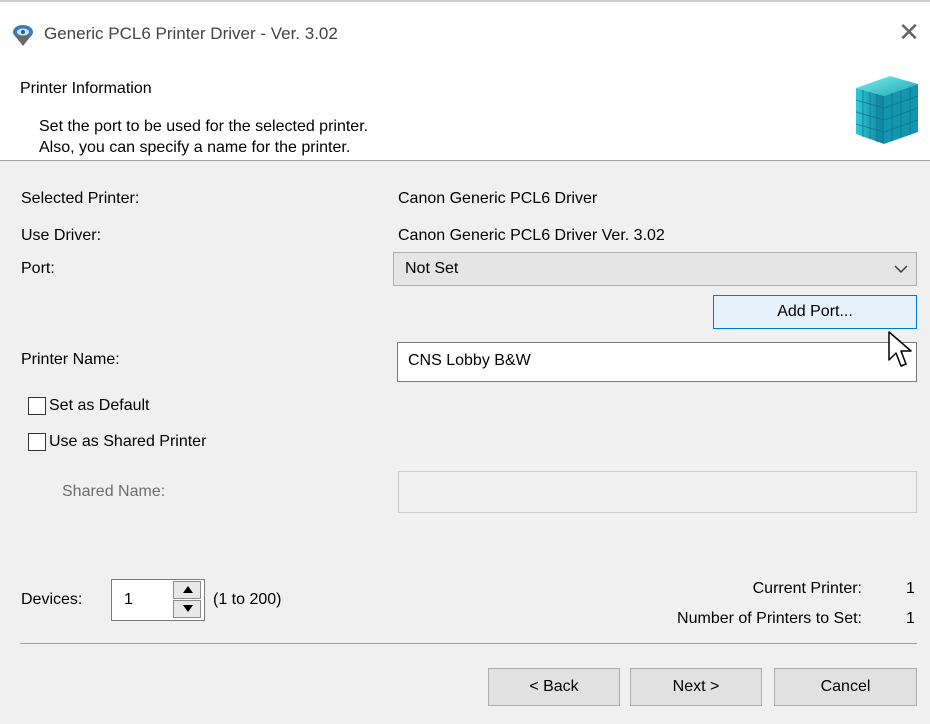 The image size is (930, 724). What do you see at coordinates (52, 599) in the screenshot?
I see `devices-label: Devices:` at bounding box center [52, 599].